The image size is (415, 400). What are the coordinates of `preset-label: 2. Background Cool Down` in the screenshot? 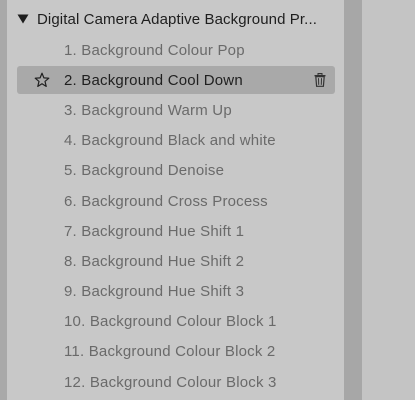 It's located at (153, 80).